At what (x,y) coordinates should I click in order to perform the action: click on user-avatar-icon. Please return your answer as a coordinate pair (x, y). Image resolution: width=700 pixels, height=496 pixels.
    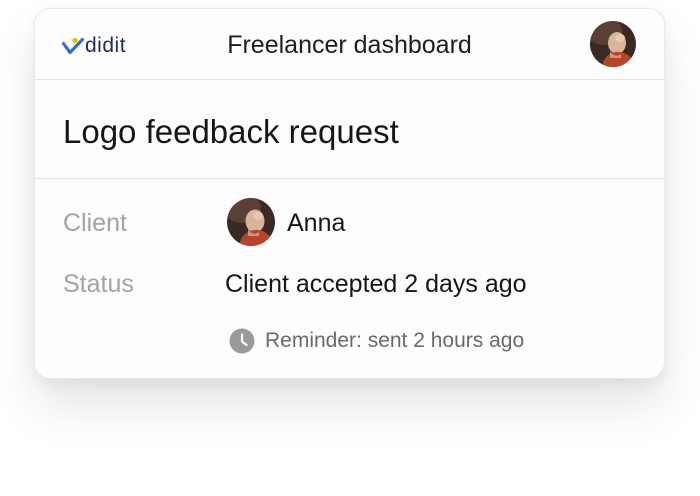
    Looking at the image, I should click on (613, 44).